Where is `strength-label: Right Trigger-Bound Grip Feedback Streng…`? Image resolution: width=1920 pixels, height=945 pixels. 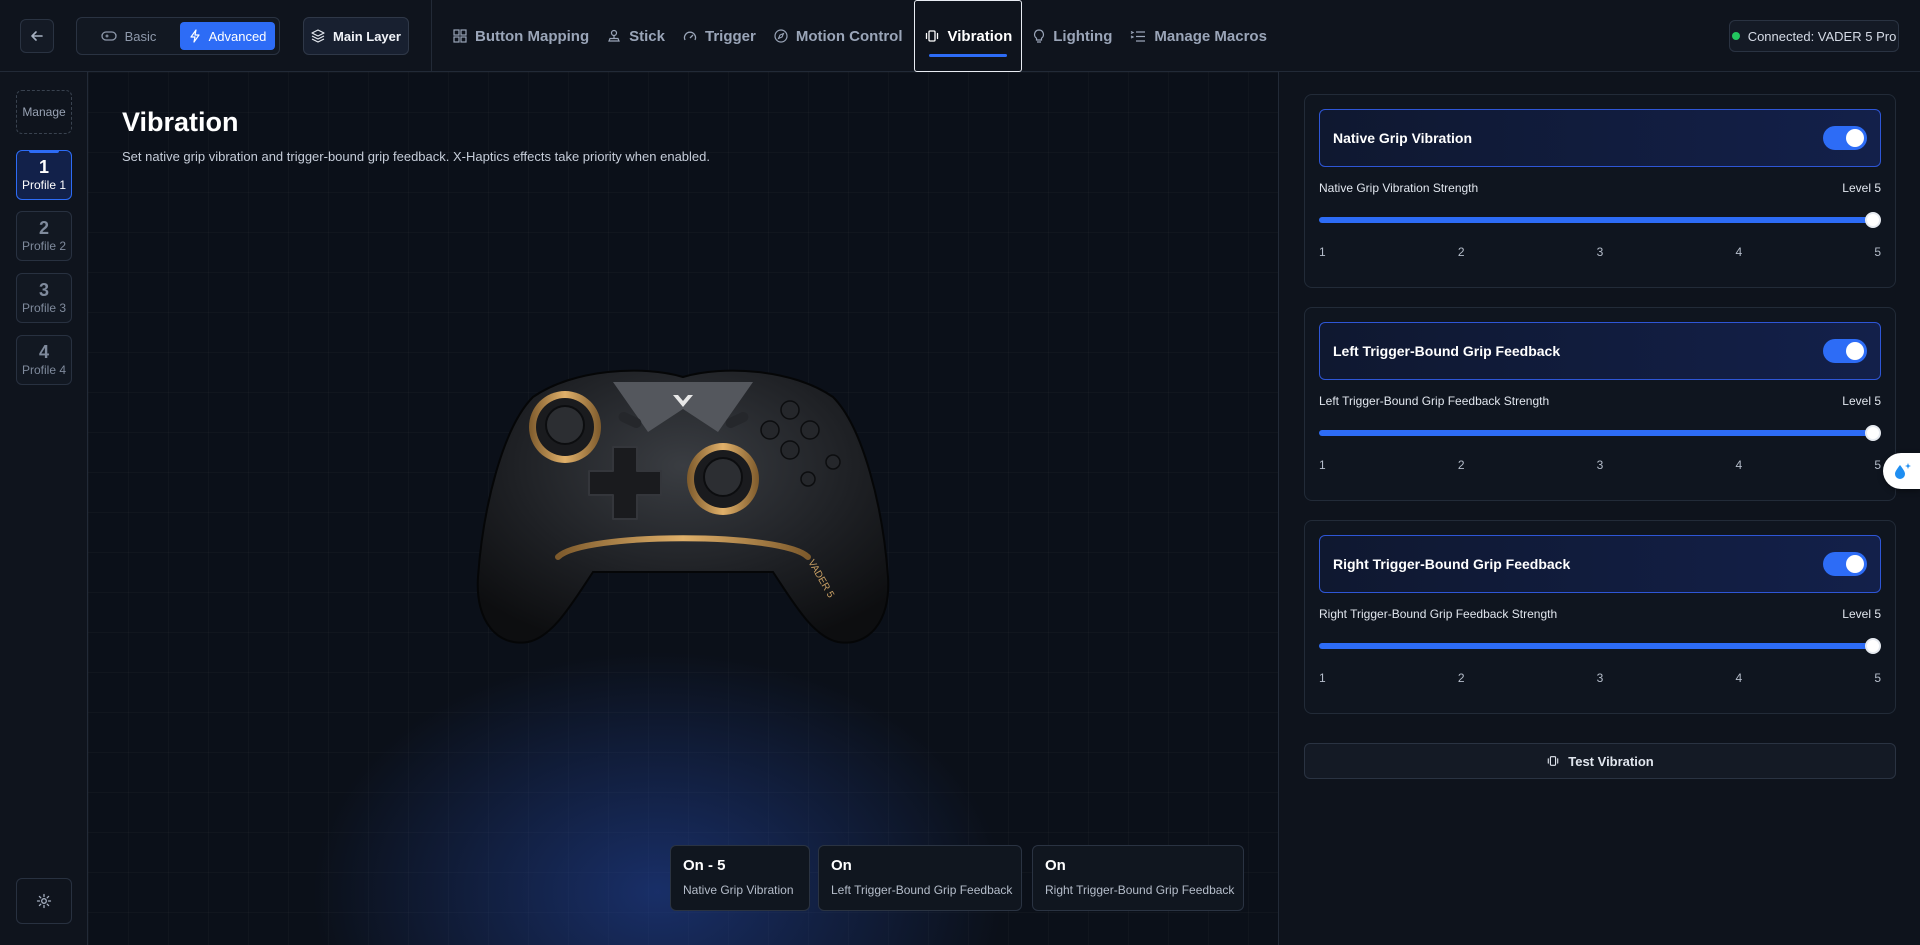
strength-label: Right Trigger-Bound Grip Feedback Streng… is located at coordinates (1438, 614).